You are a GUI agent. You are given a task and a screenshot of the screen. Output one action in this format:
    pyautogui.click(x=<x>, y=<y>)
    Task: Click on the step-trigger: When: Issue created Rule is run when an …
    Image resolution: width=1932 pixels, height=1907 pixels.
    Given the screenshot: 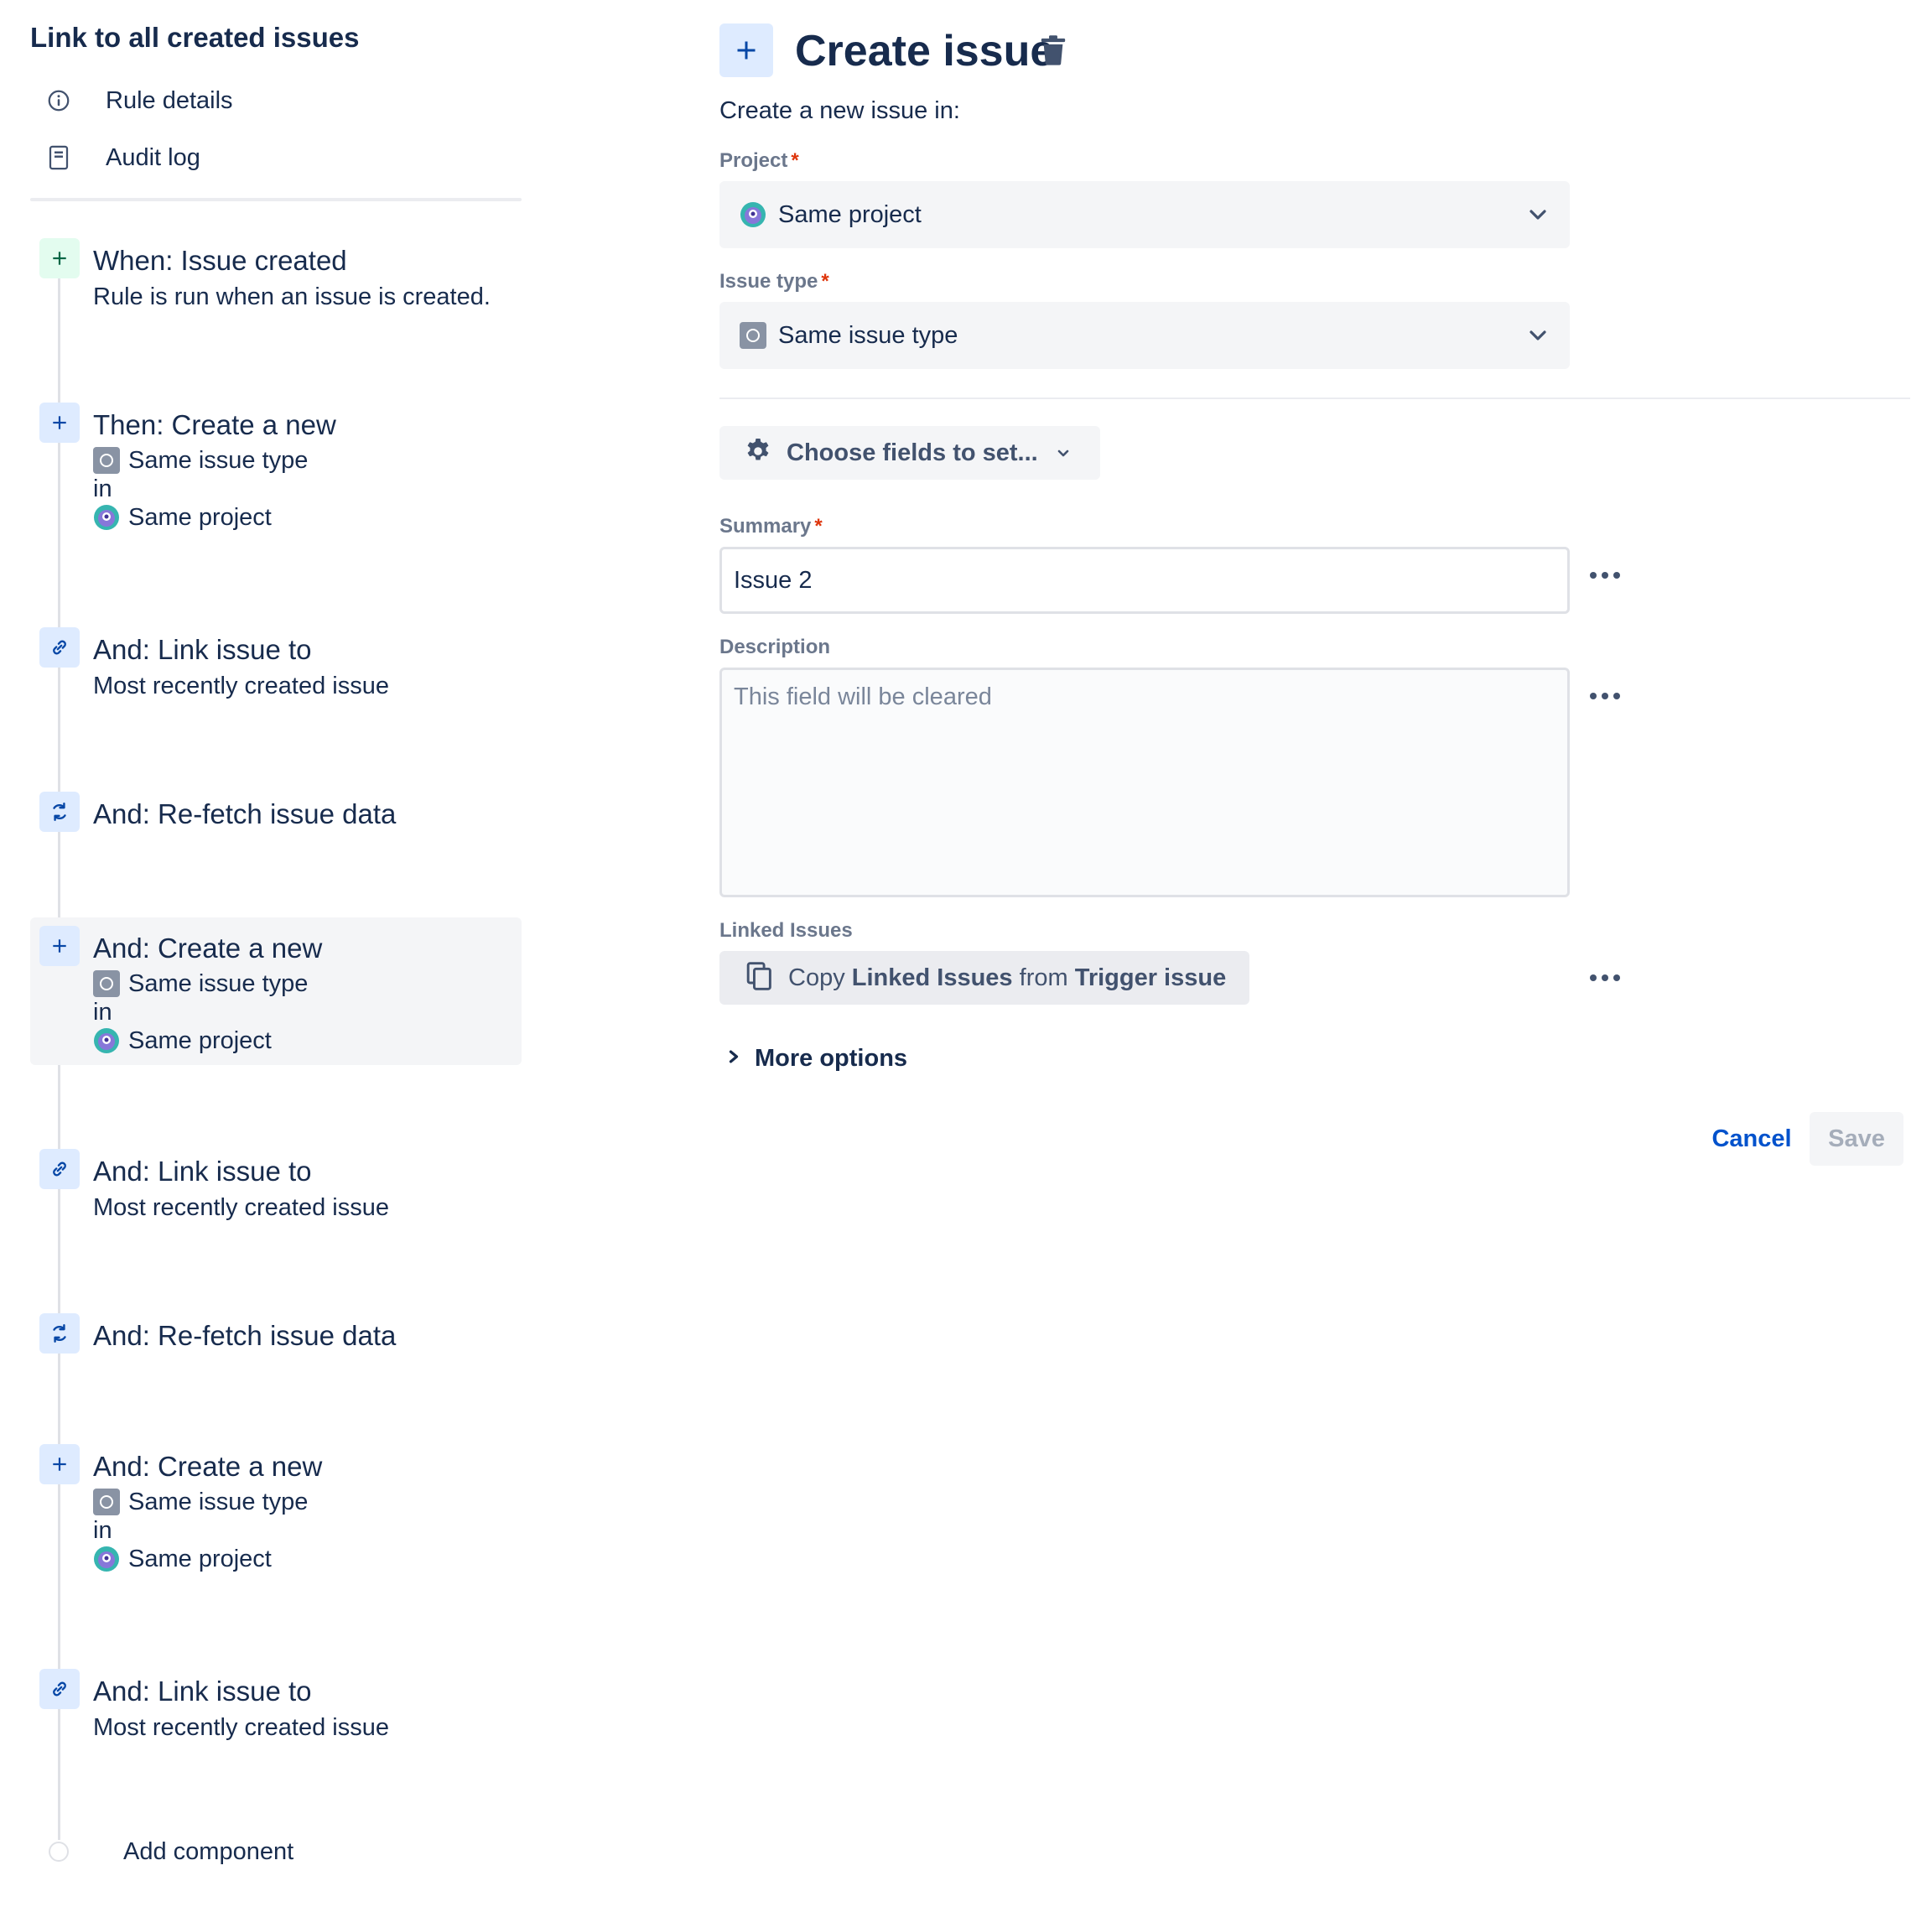 What is the action you would take?
    pyautogui.click(x=276, y=284)
    